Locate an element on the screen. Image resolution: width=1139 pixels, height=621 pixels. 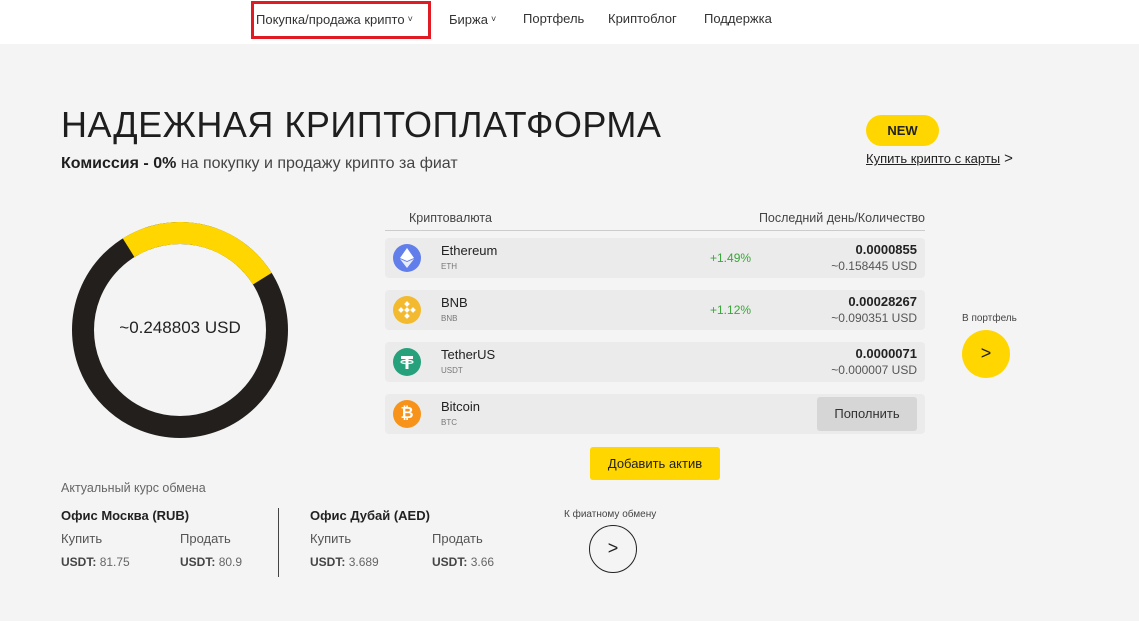
asset-row-tether: TetherUS USDT 0.0000071 ~0.000007 USD is located at coordinates (655, 362).